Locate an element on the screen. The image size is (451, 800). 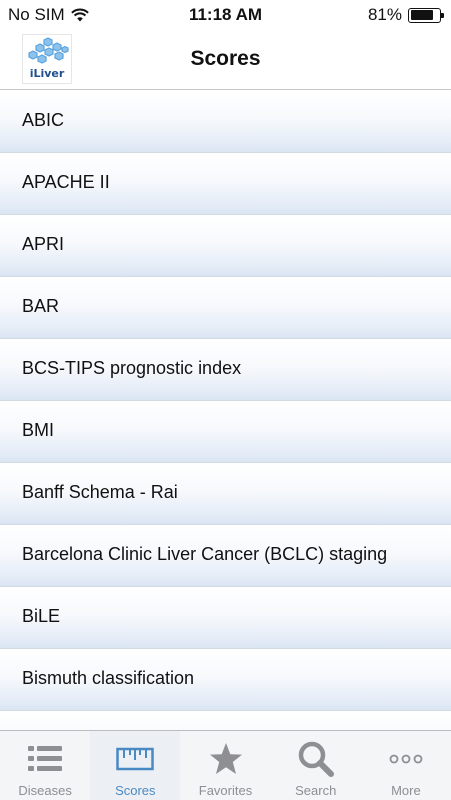
list-item-label: Banff Schema - Rai is located at coordinates (100, 492).